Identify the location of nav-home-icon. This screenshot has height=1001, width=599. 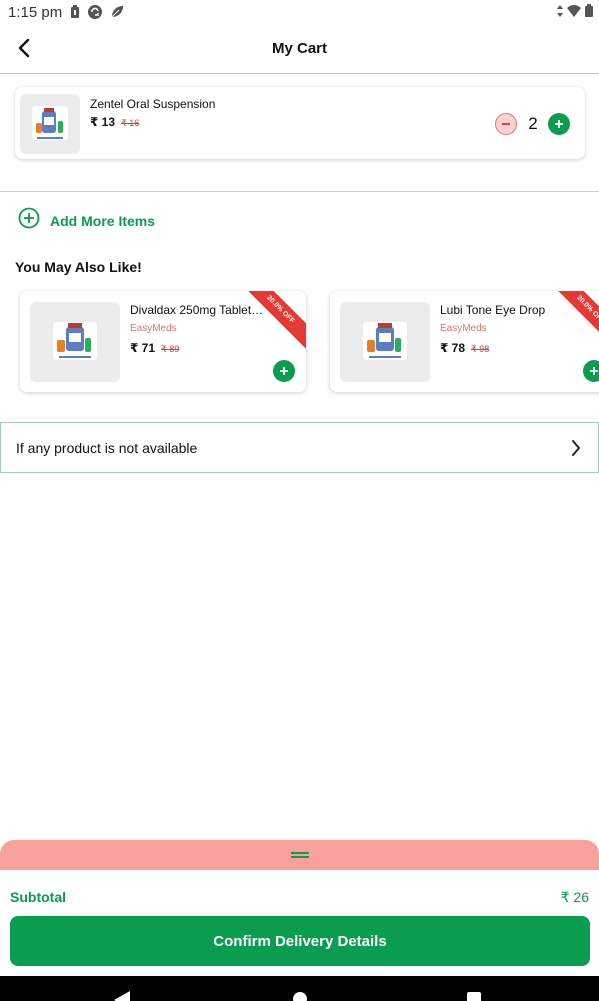
(300, 996).